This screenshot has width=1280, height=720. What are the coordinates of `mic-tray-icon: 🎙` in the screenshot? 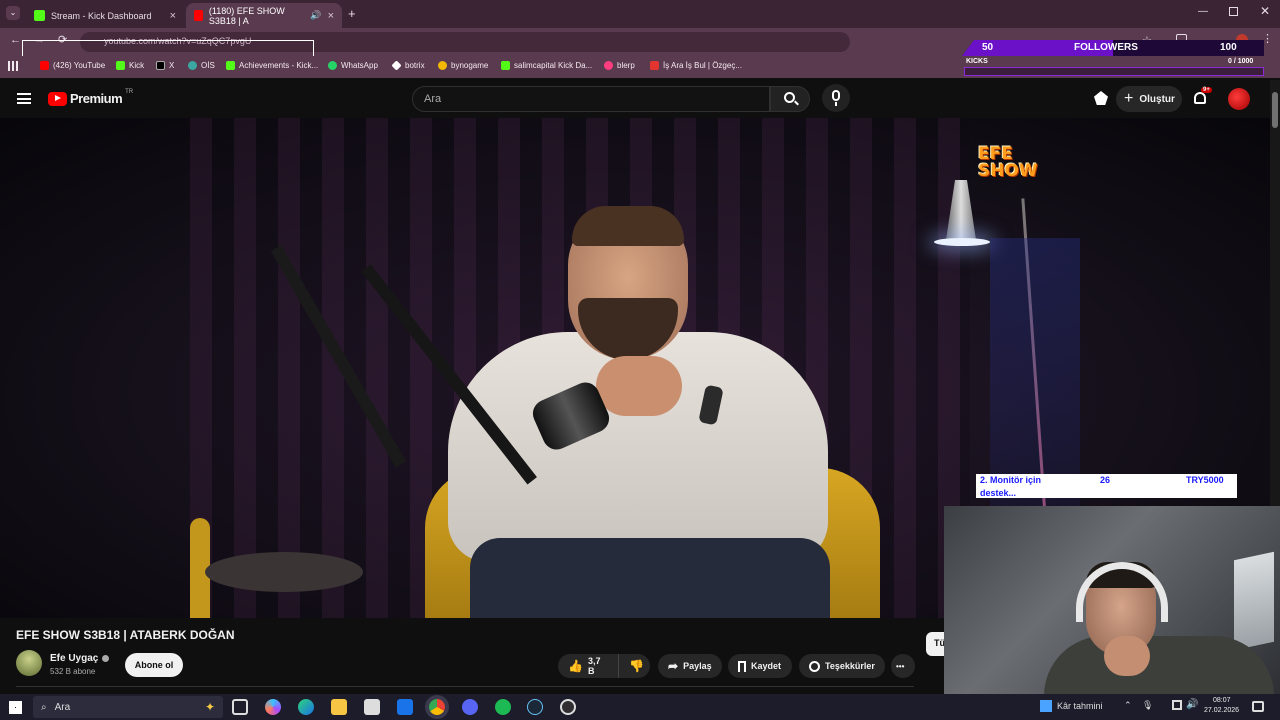 It's located at (1147, 705).